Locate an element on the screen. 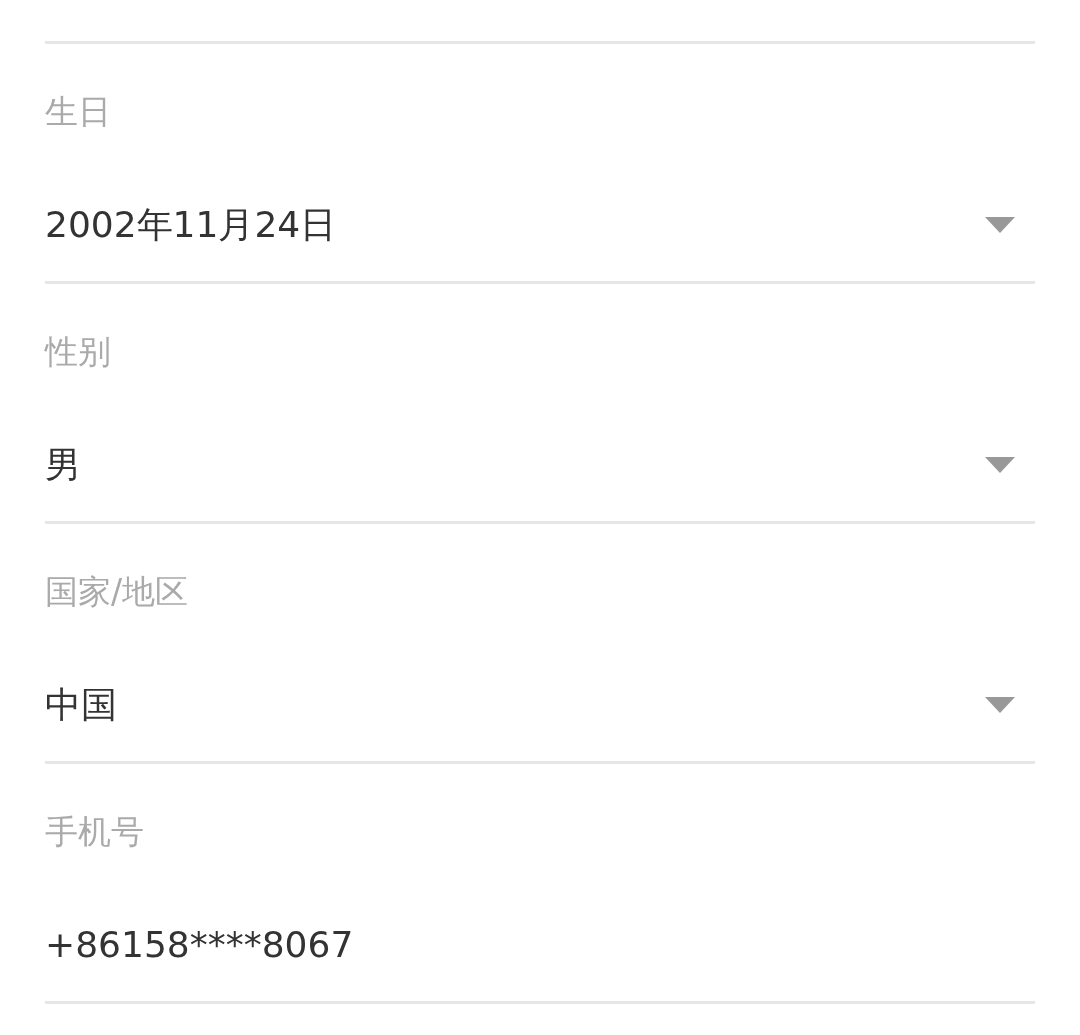  field-value: +86158****8067 is located at coordinates (199, 945).